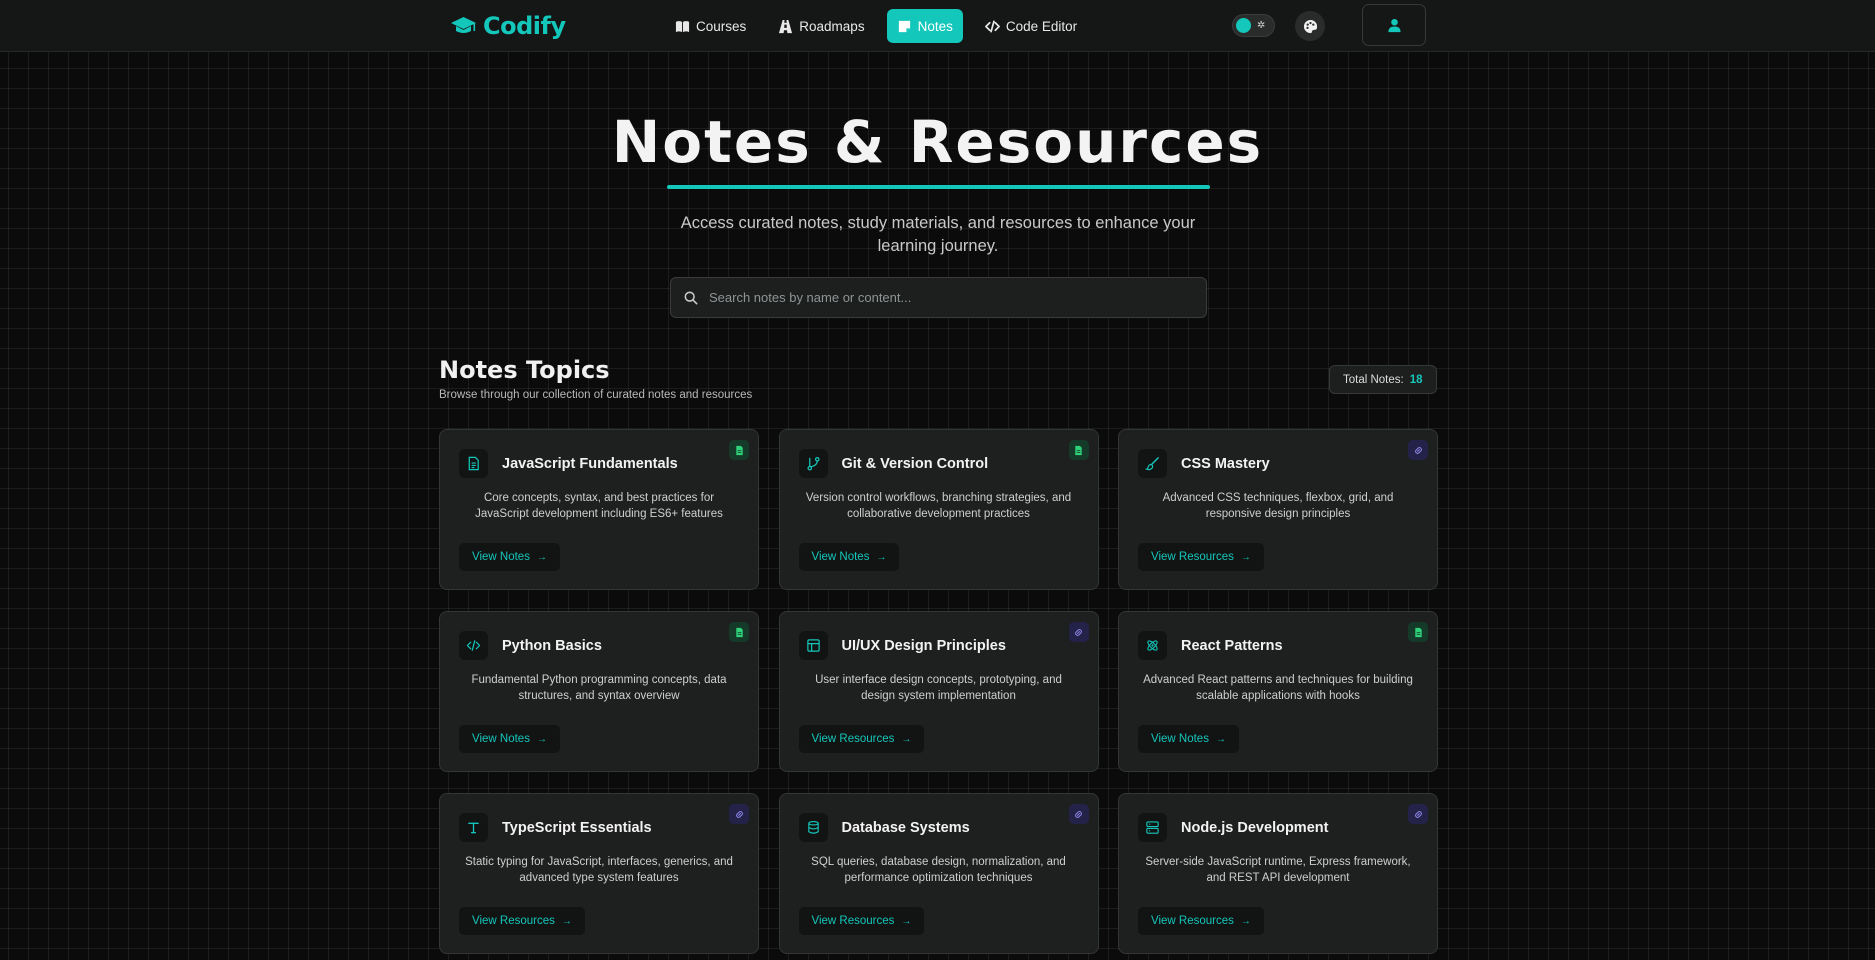  I want to click on nav-notes: Notes, so click(924, 26).